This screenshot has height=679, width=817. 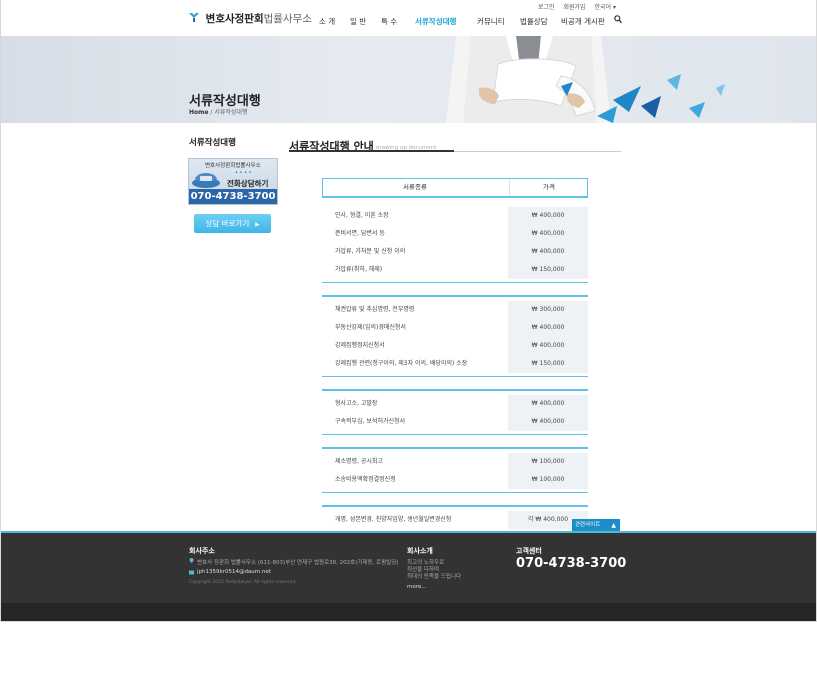 What do you see at coordinates (585, 79) in the screenshot?
I see `banner-illustration` at bounding box center [585, 79].